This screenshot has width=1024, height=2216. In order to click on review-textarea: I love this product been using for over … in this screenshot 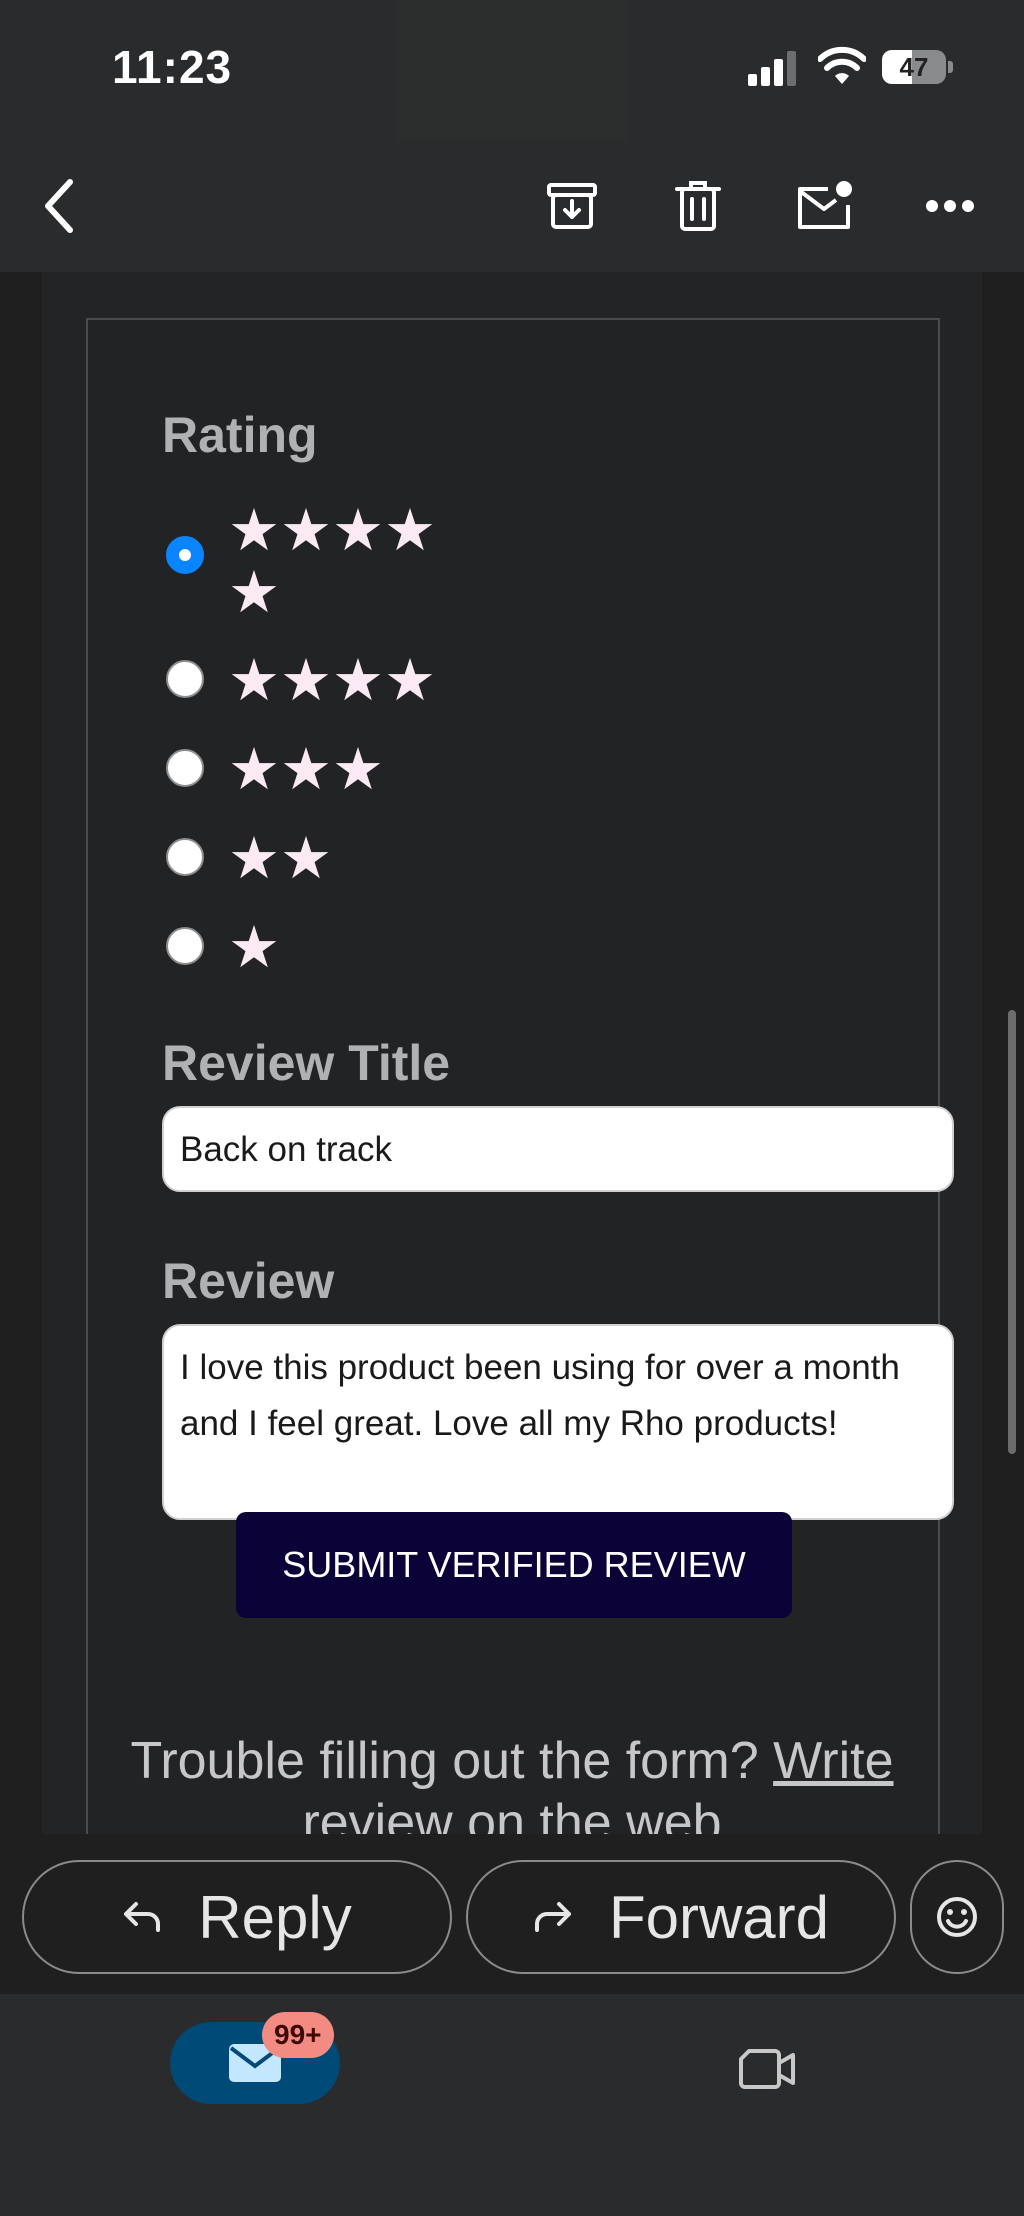, I will do `click(558, 1422)`.